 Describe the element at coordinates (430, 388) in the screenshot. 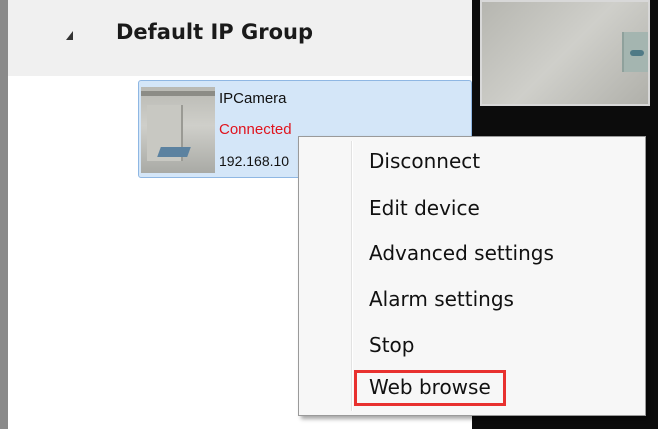

I see `menu-item-web-browse: Web browse` at that location.